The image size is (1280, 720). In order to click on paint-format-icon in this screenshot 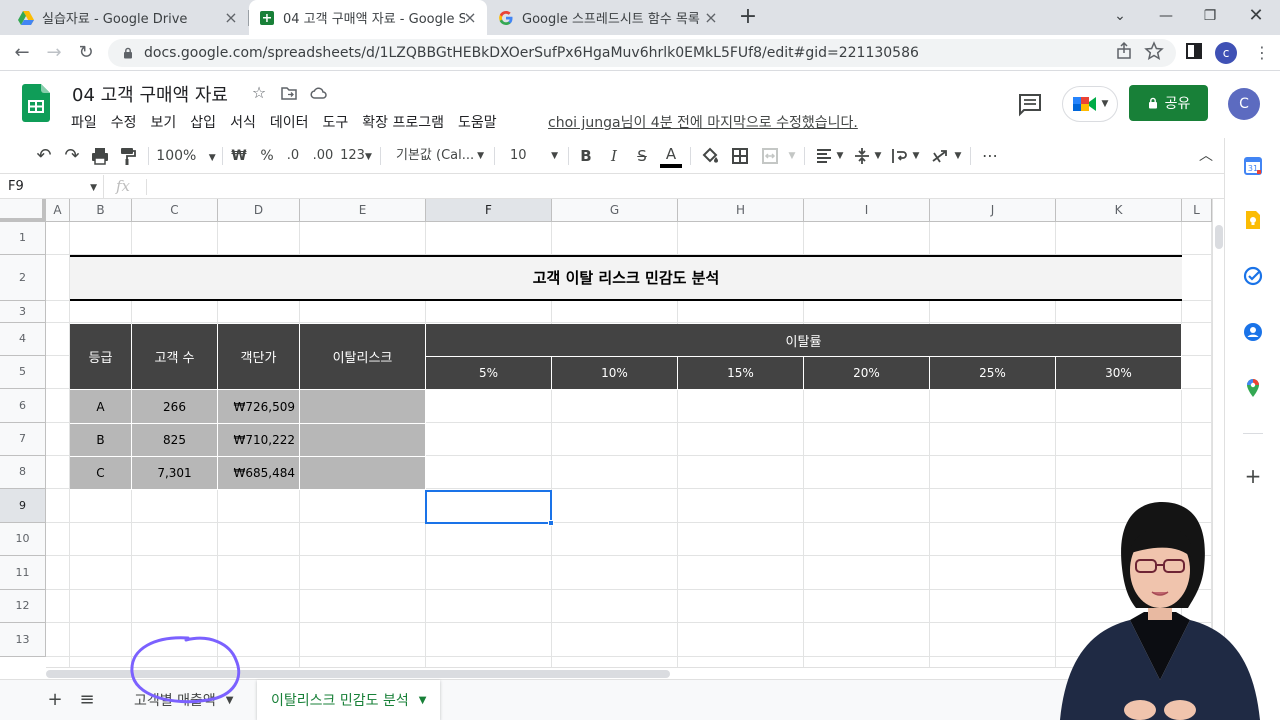, I will do `click(128, 156)`.